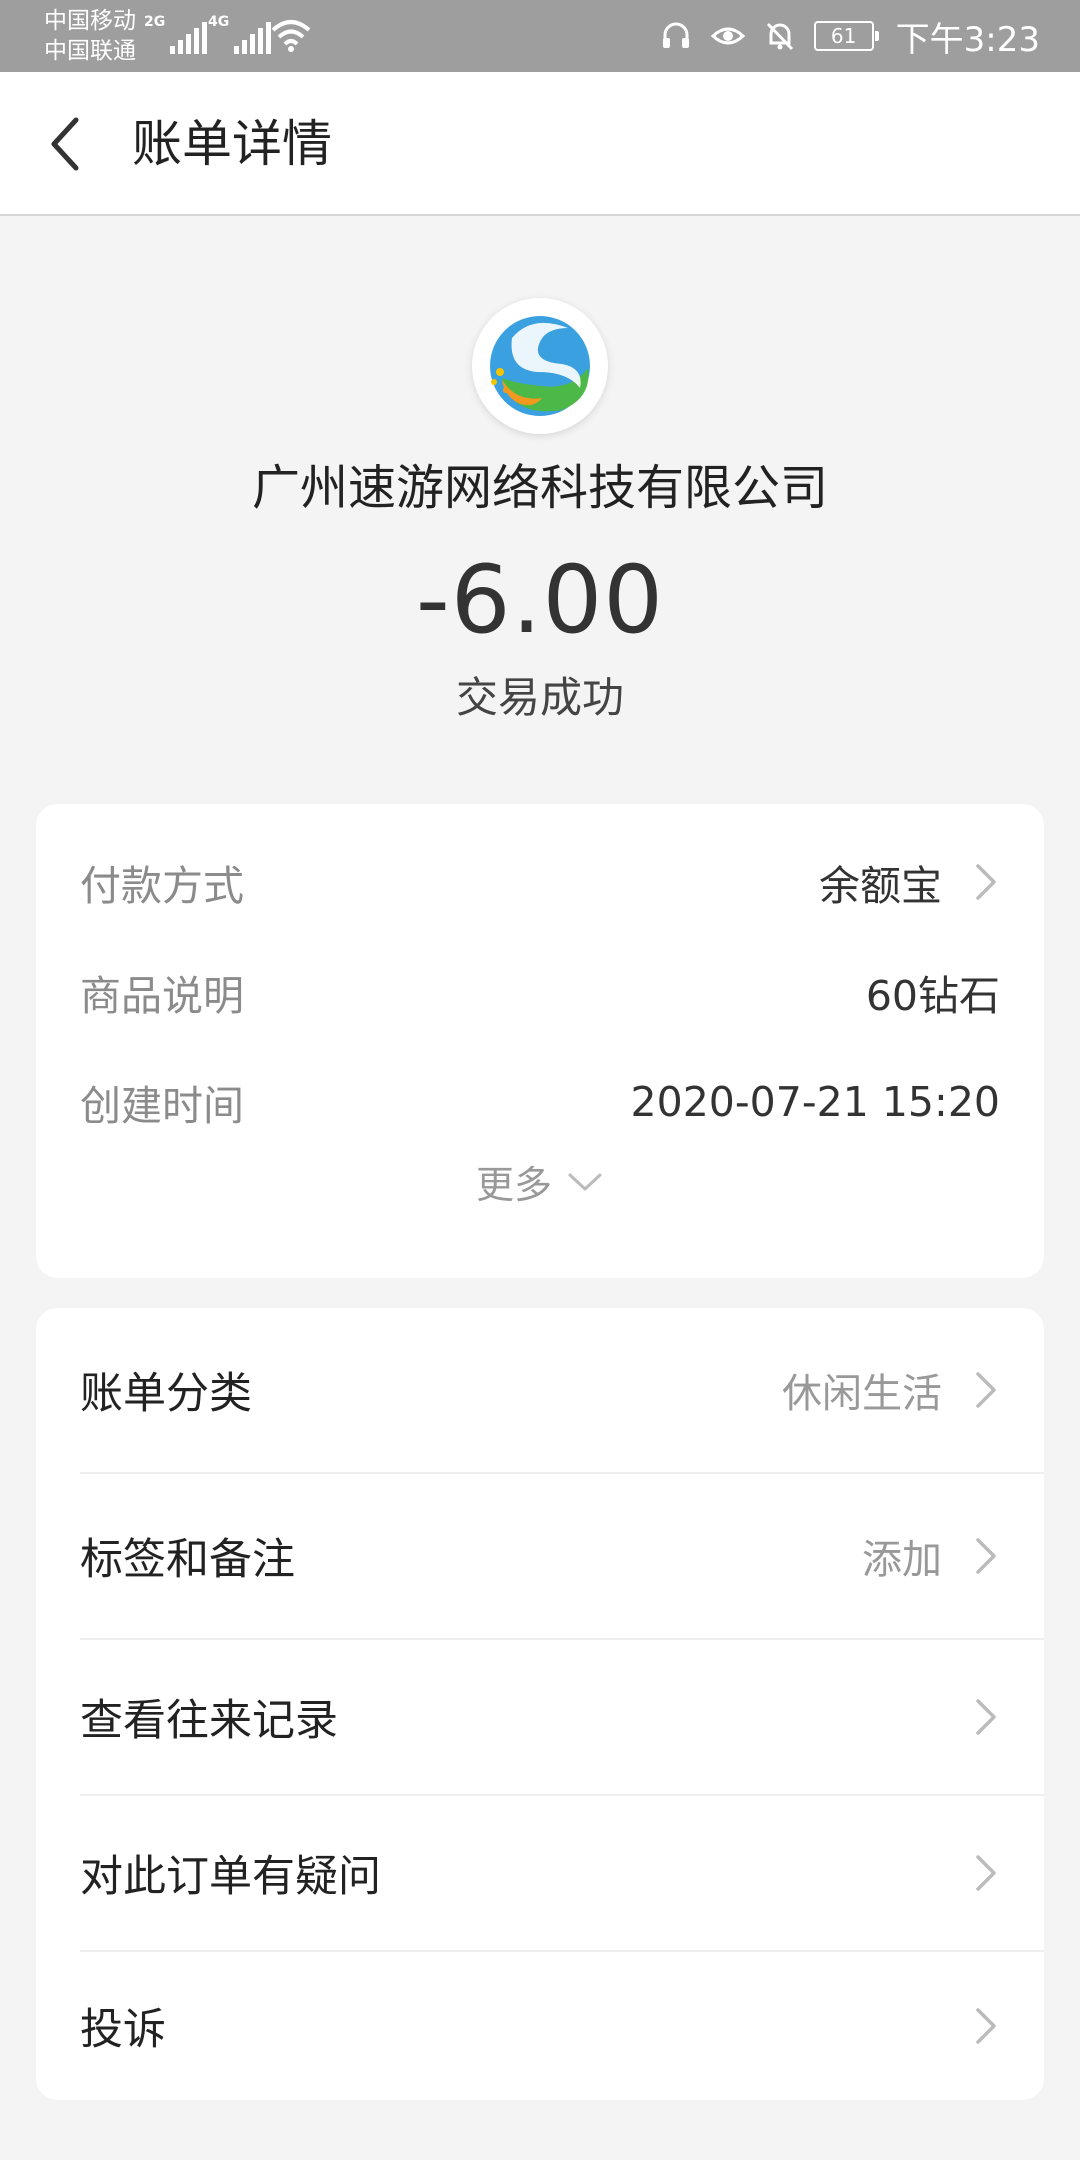 The height and width of the screenshot is (2160, 1080). What do you see at coordinates (540, 992) in the screenshot?
I see `item-description-row: 商品说明 60钻石` at bounding box center [540, 992].